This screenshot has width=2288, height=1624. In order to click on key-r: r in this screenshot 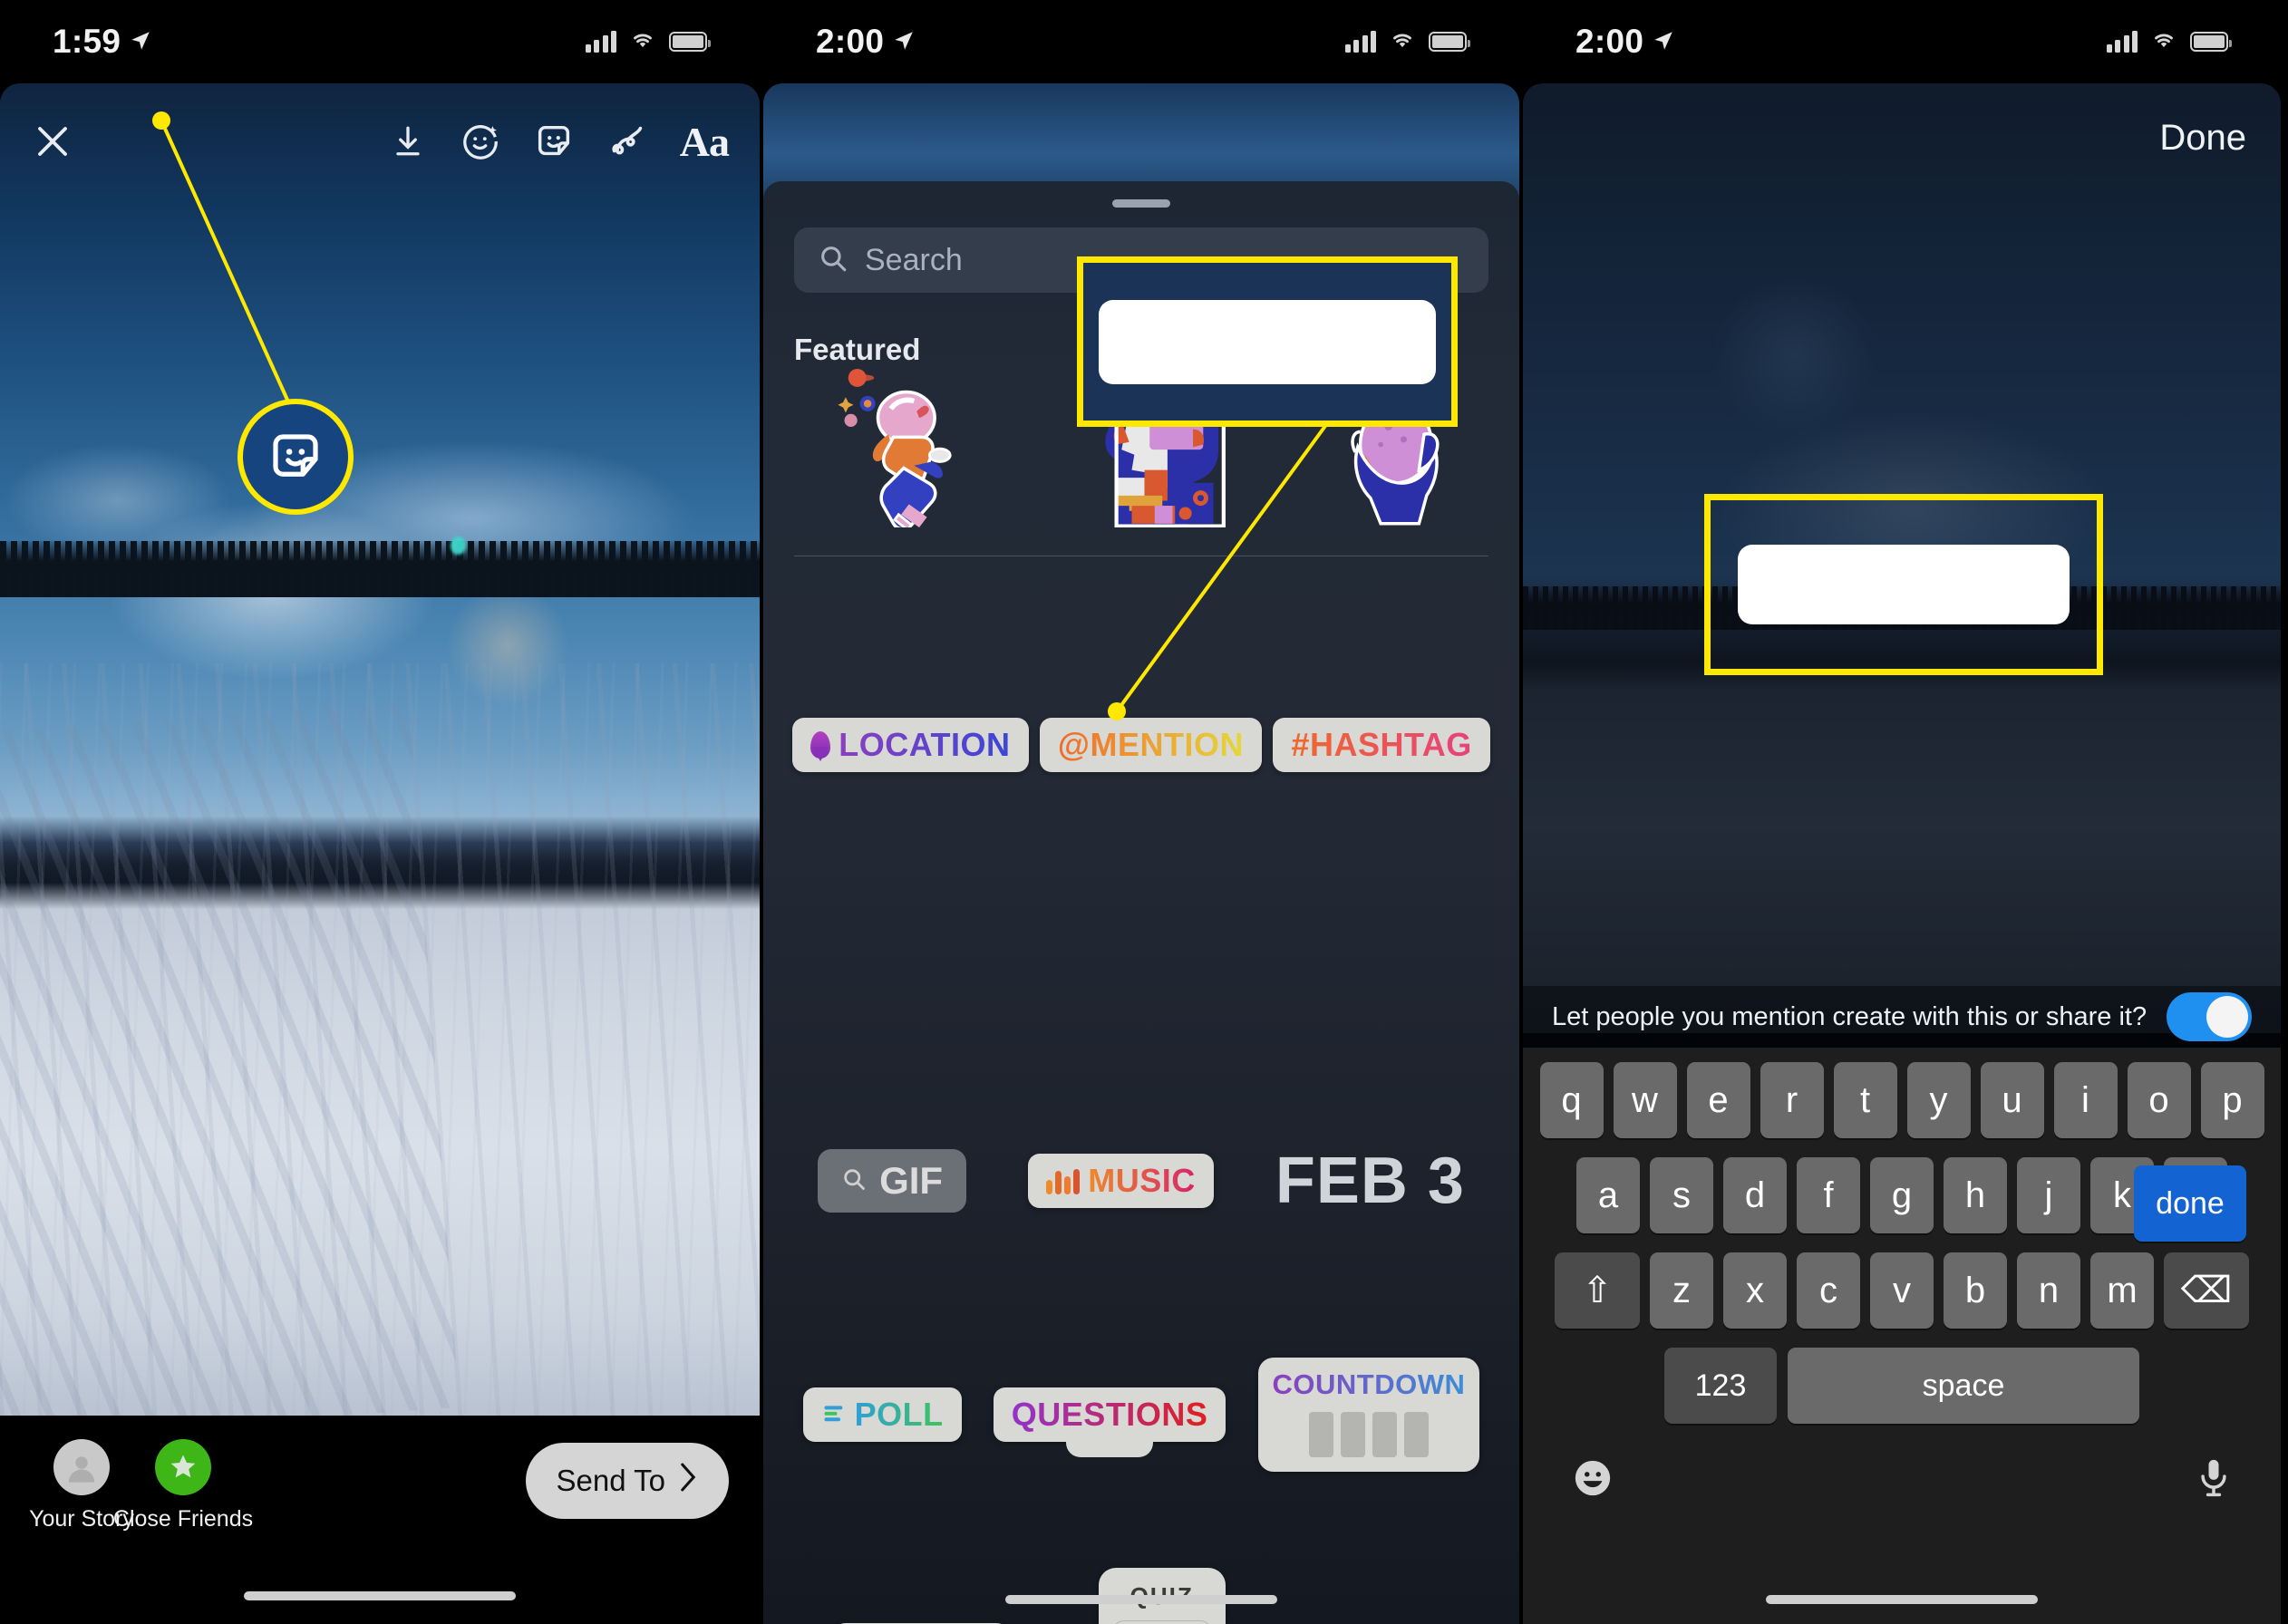, I will do `click(1792, 1100)`.